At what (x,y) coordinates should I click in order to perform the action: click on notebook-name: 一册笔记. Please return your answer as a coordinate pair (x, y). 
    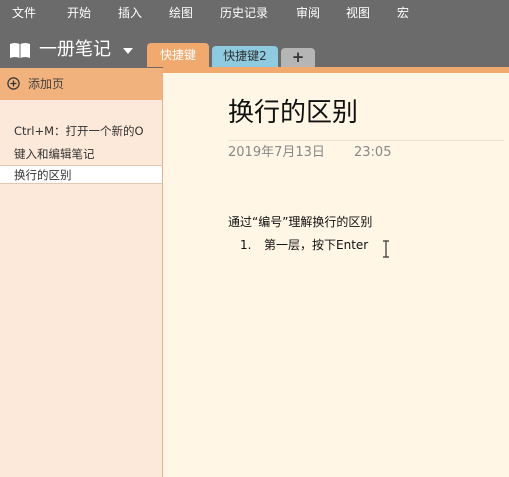
    Looking at the image, I should click on (75, 50).